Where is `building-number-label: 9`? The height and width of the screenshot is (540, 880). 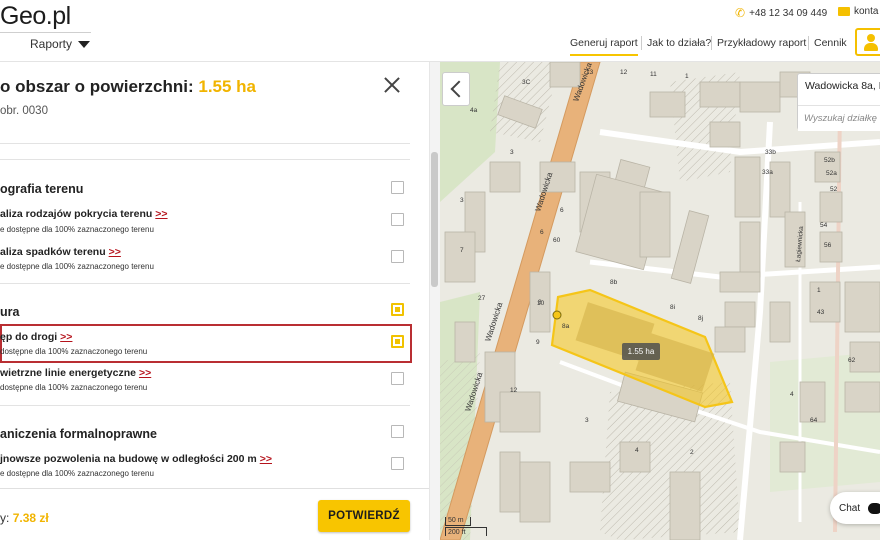 building-number-label: 9 is located at coordinates (538, 342).